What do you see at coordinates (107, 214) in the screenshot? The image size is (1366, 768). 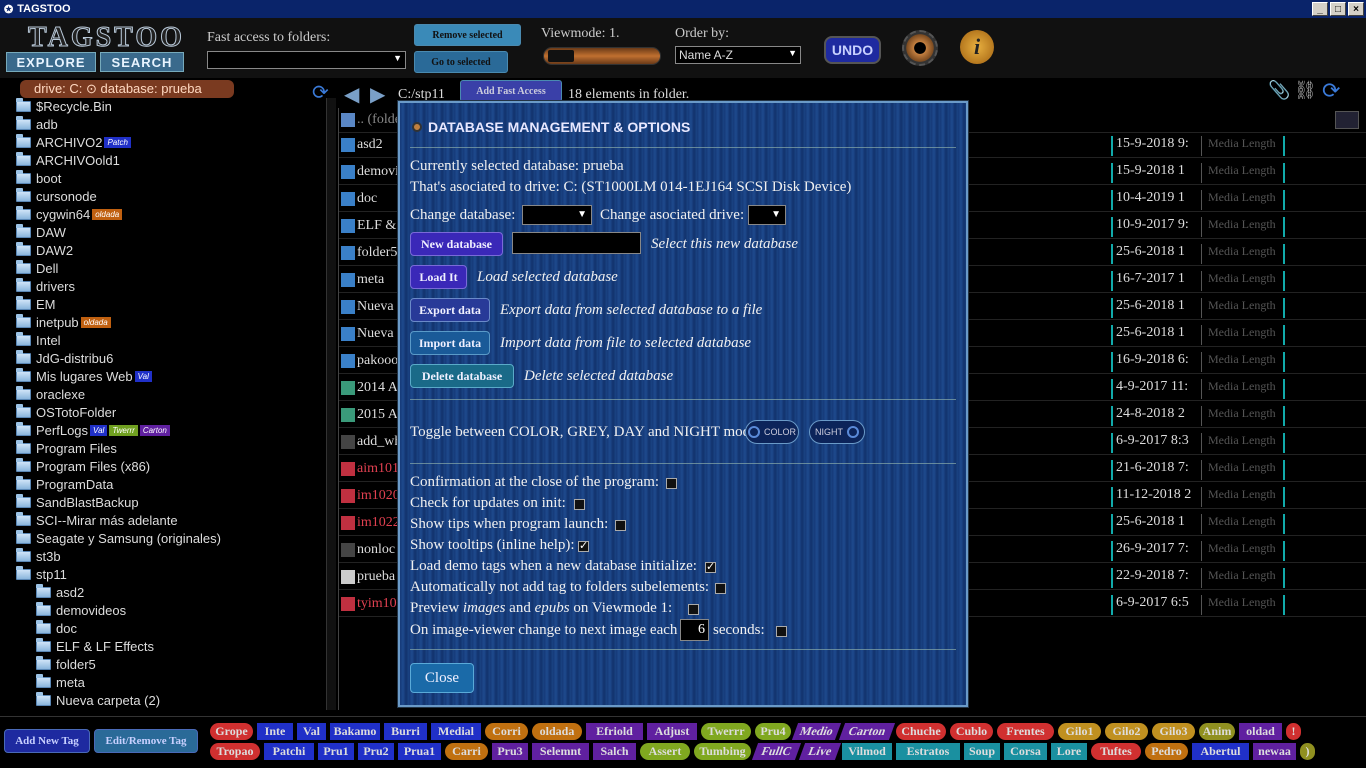 I see `tree-item-tag: oldada` at bounding box center [107, 214].